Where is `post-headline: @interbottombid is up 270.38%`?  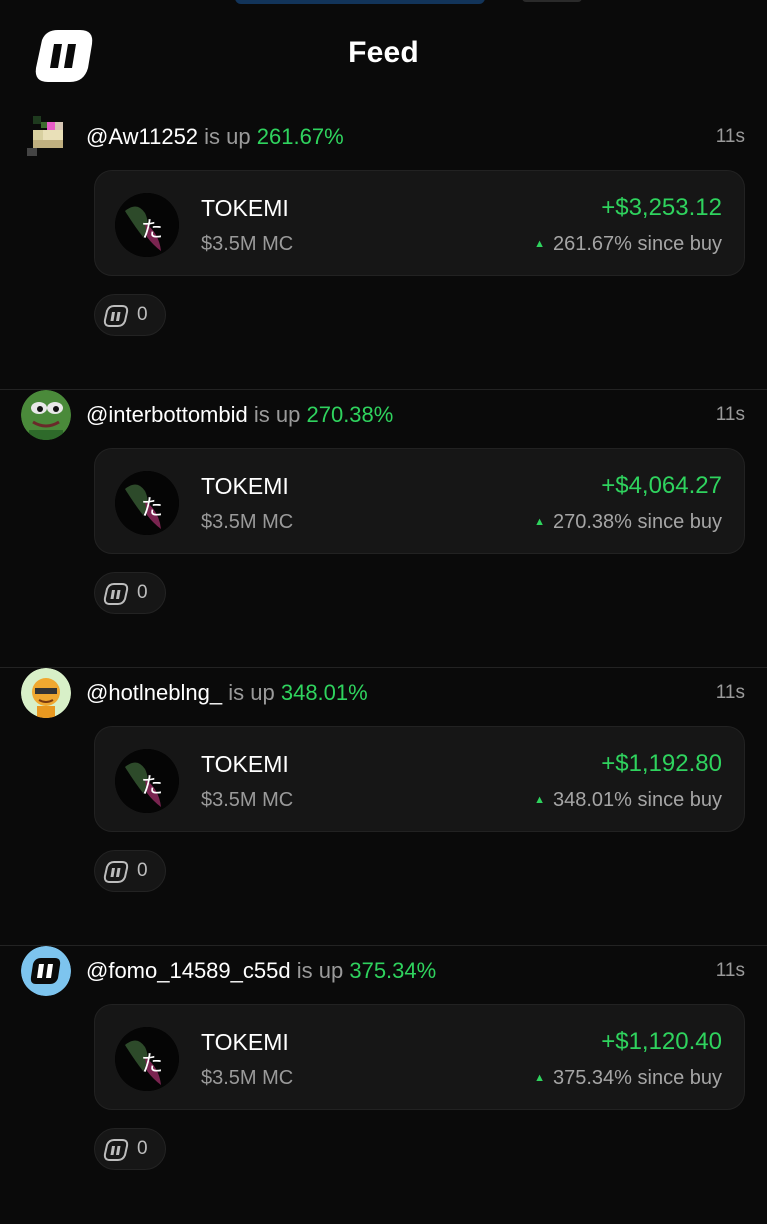
post-headline: @interbottombid is up 270.38% is located at coordinates (239, 415).